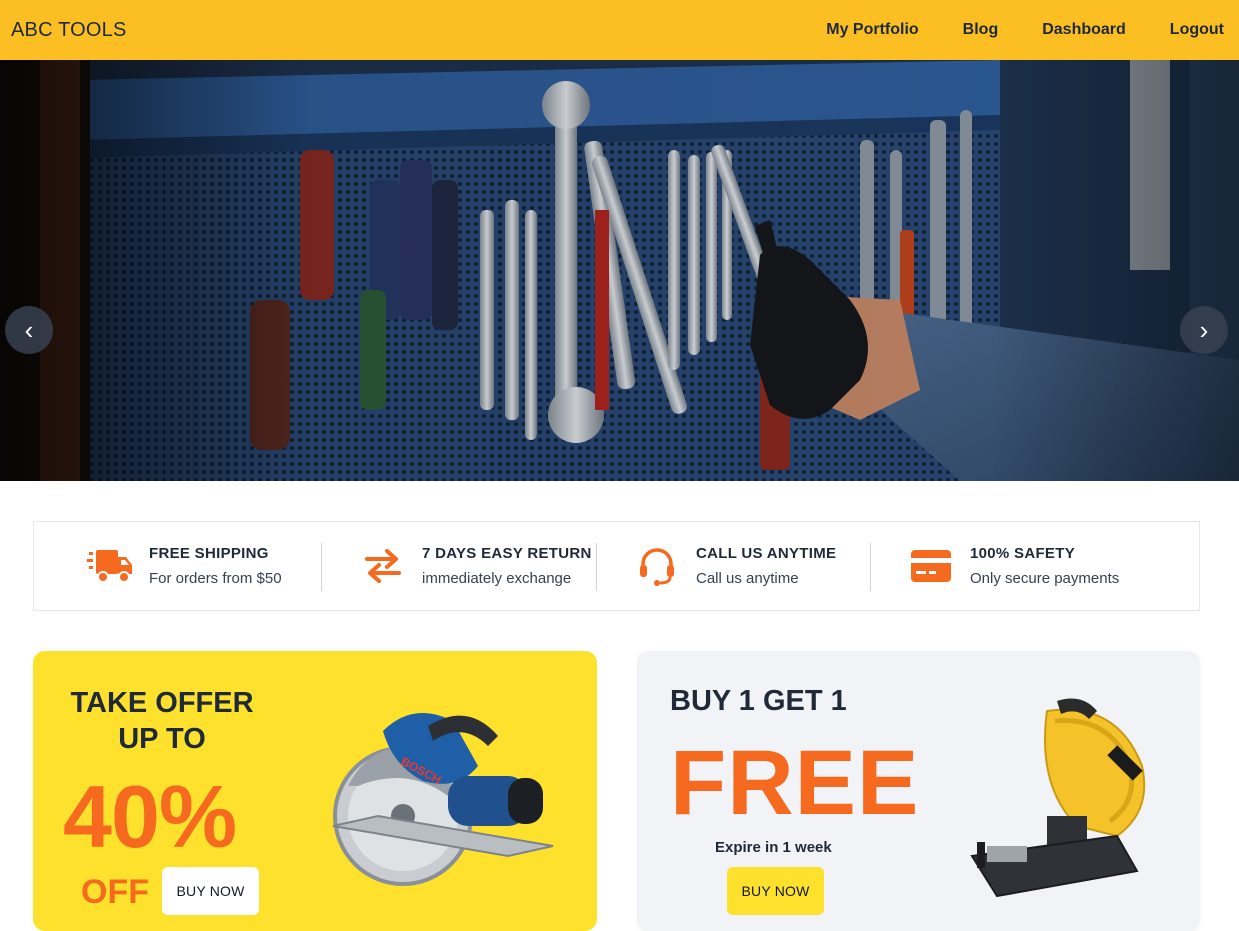 The height and width of the screenshot is (931, 1239). Describe the element at coordinates (1023, 553) in the screenshot. I see `feature-title: 100% SAFETY` at that location.